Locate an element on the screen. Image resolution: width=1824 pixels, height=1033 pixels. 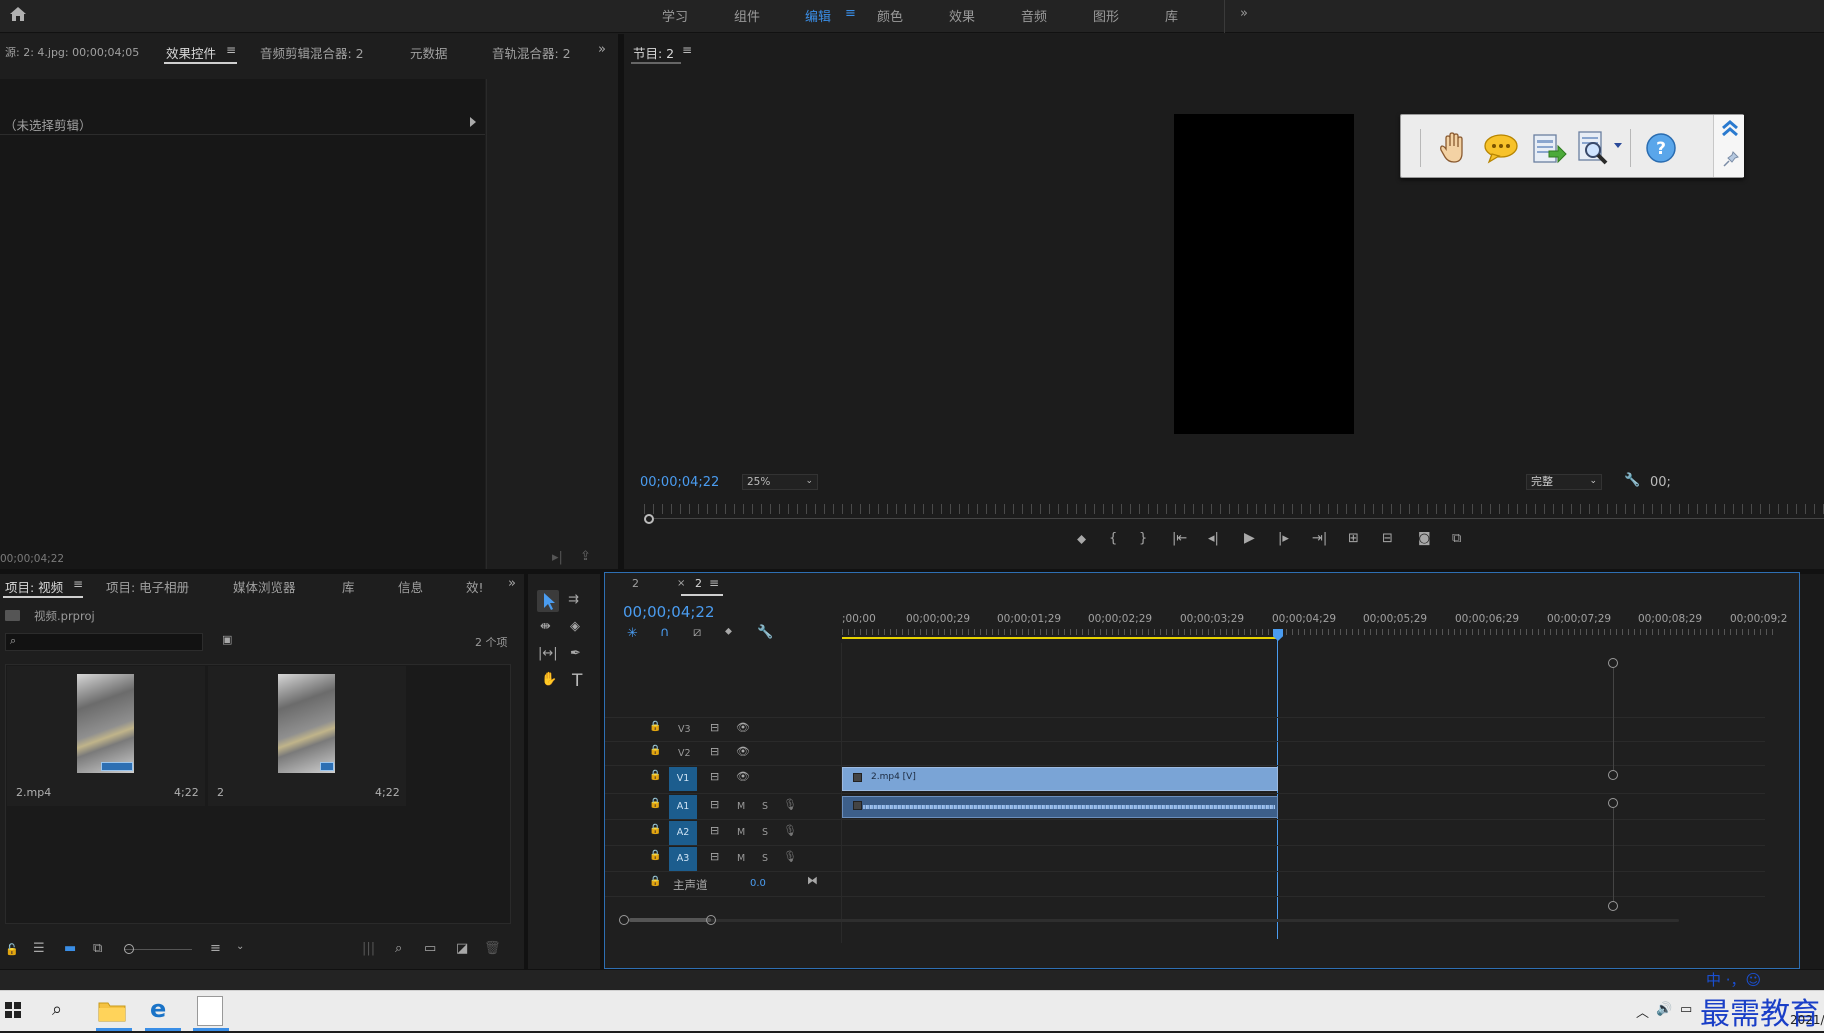
snap-icon: ∩ is located at coordinates (665, 632).